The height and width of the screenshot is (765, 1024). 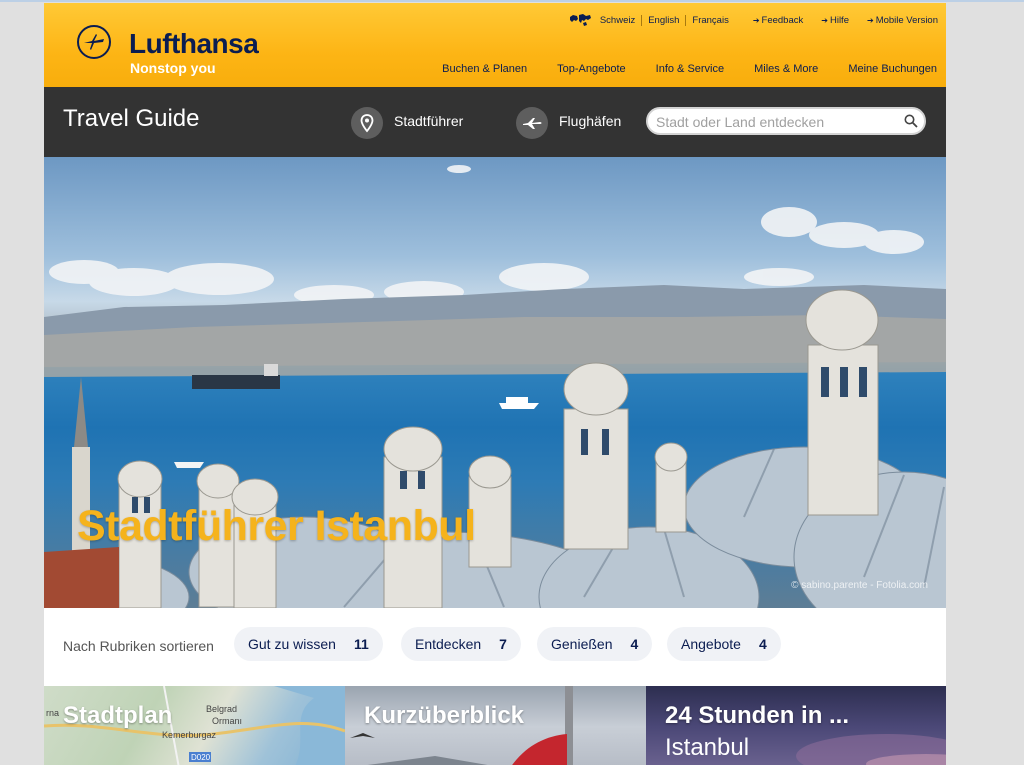 I want to click on nav-my-bookings: Meine Buchungen, so click(x=892, y=69).